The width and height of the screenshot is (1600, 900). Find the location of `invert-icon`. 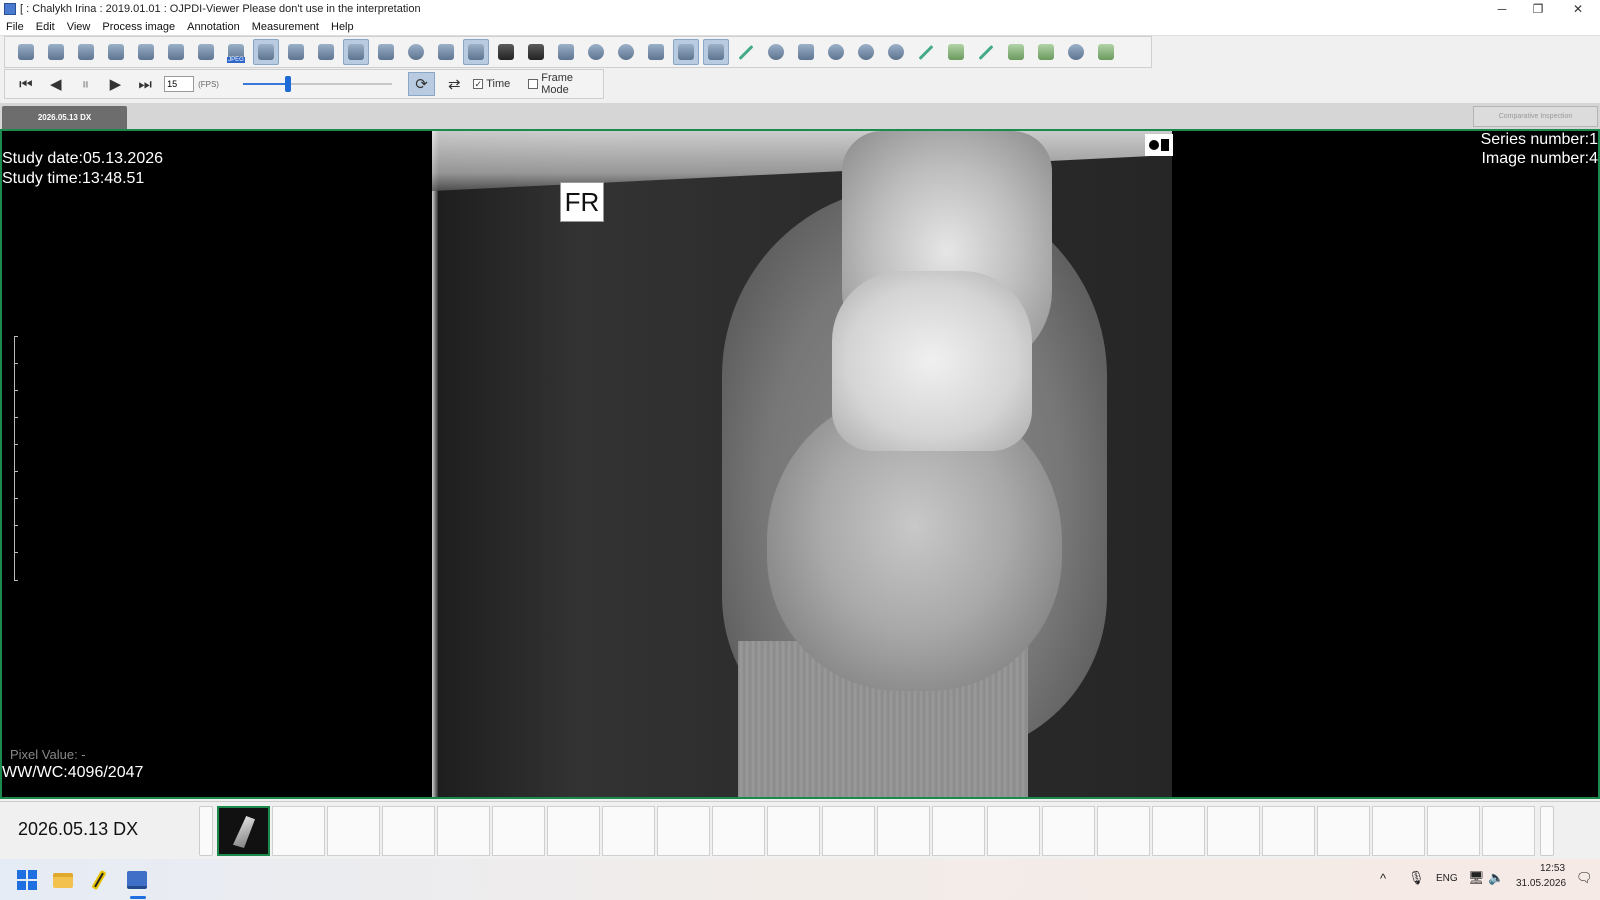

invert-icon is located at coordinates (536, 52).